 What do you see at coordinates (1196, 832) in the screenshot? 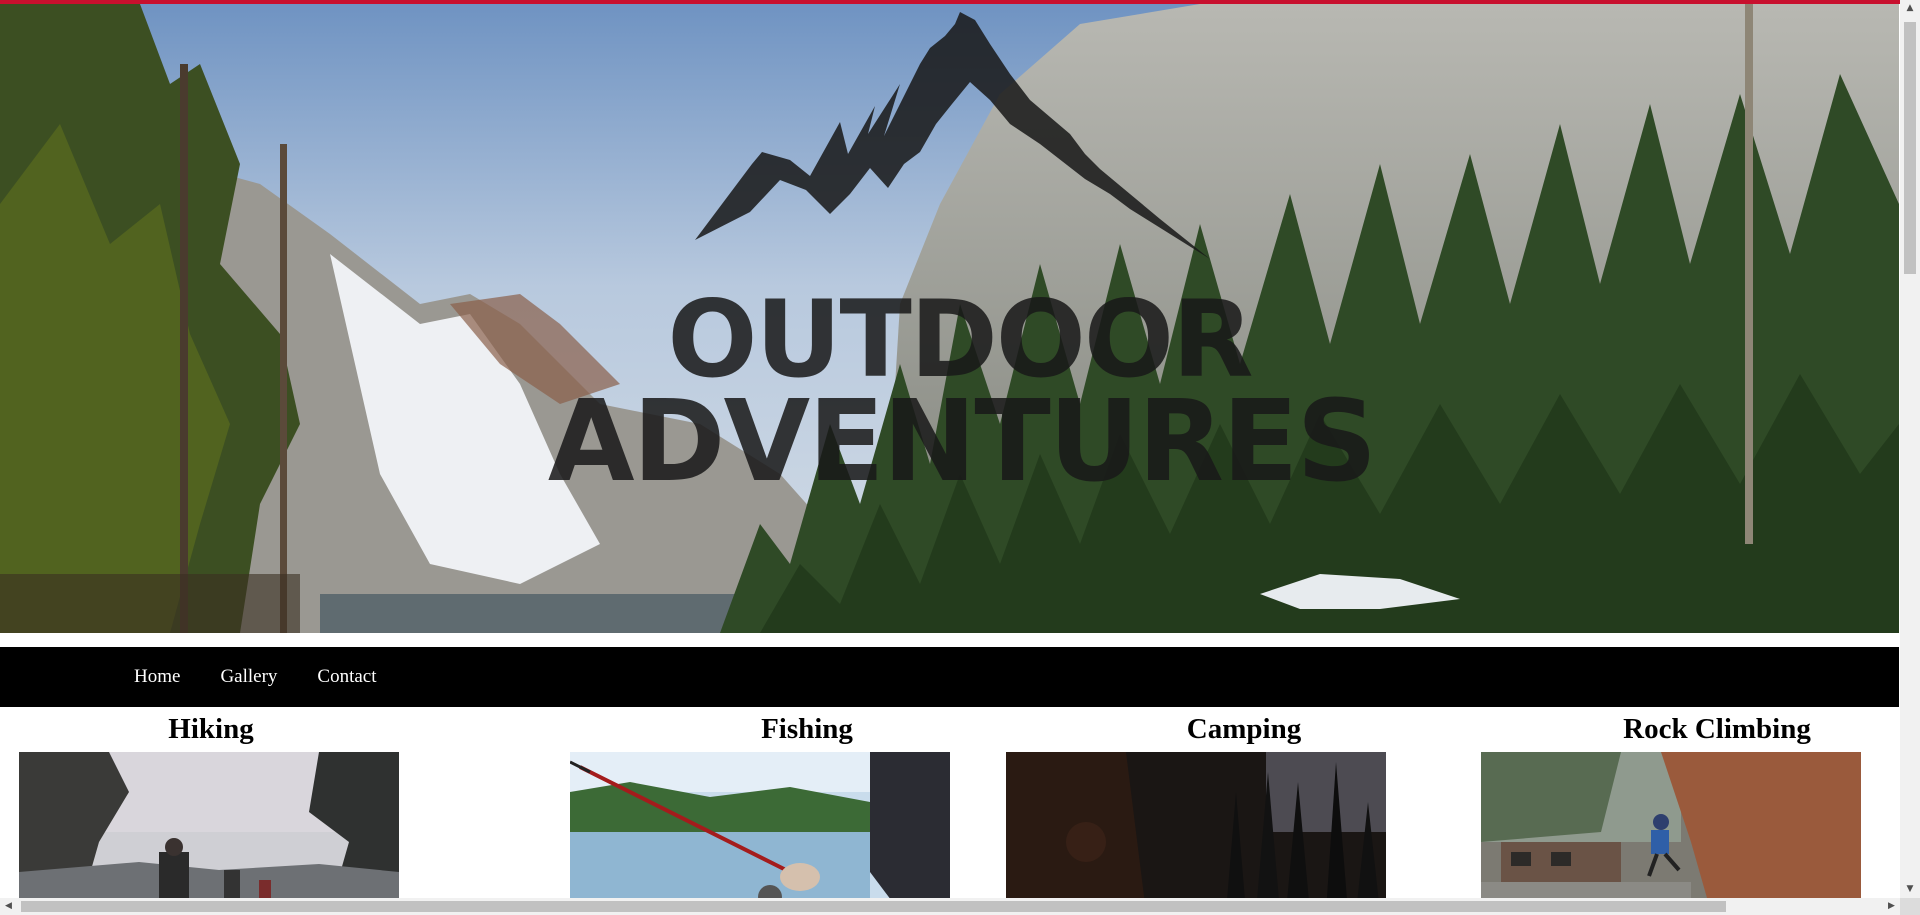
I see `activity-image-camping` at bounding box center [1196, 832].